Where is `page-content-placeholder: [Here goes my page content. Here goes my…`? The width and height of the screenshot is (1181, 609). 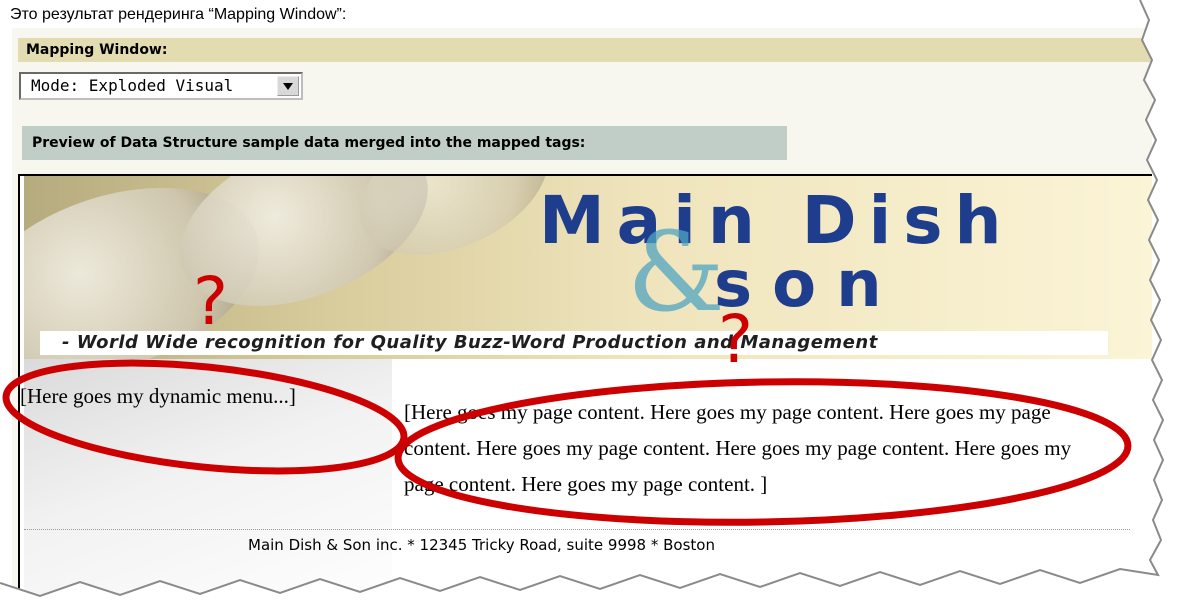 page-content-placeholder: [Here goes my page content. Here goes my… is located at coordinates (738, 448).